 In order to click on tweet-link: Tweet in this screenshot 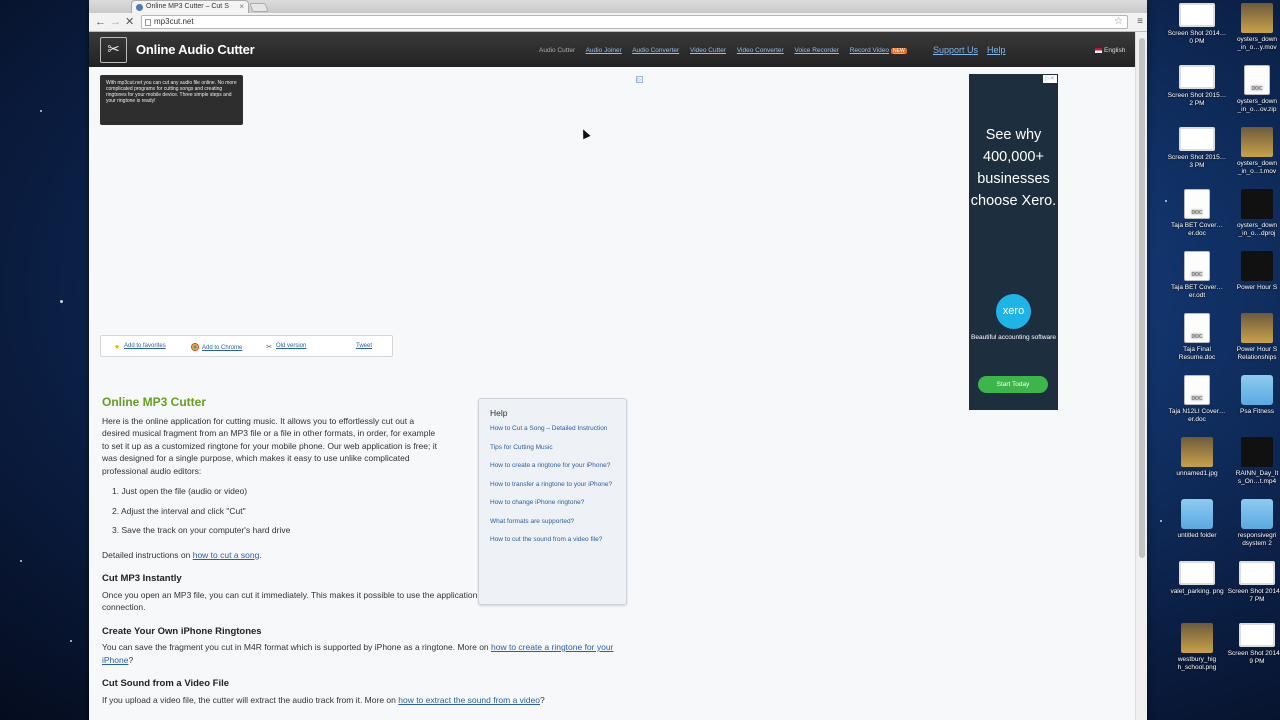, I will do `click(364, 346)`.